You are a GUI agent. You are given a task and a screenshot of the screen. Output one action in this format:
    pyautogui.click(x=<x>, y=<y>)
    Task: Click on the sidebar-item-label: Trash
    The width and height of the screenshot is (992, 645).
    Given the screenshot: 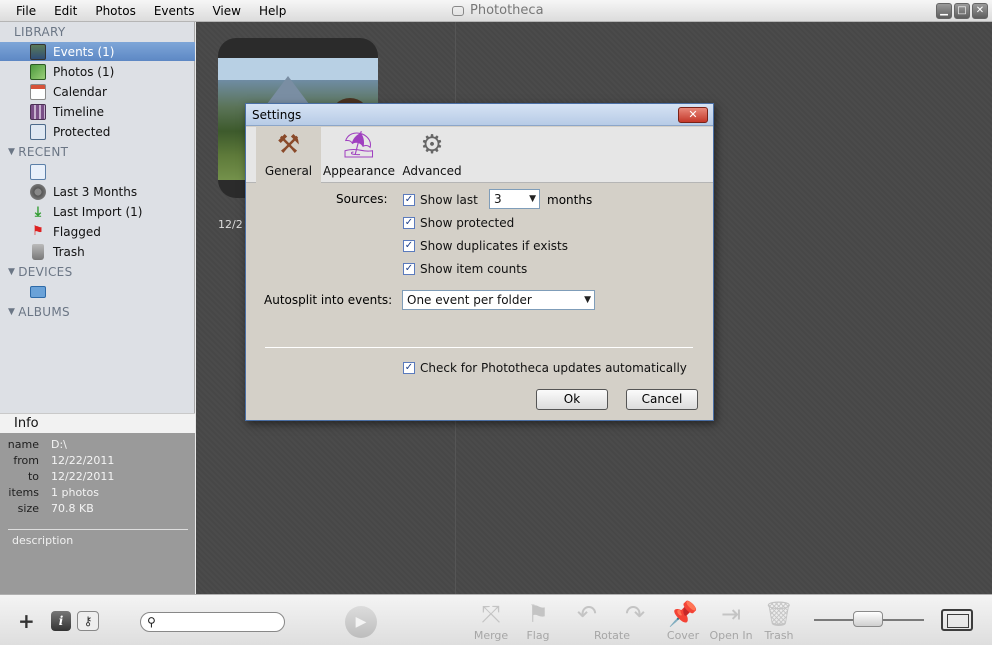 What is the action you would take?
    pyautogui.click(x=69, y=251)
    